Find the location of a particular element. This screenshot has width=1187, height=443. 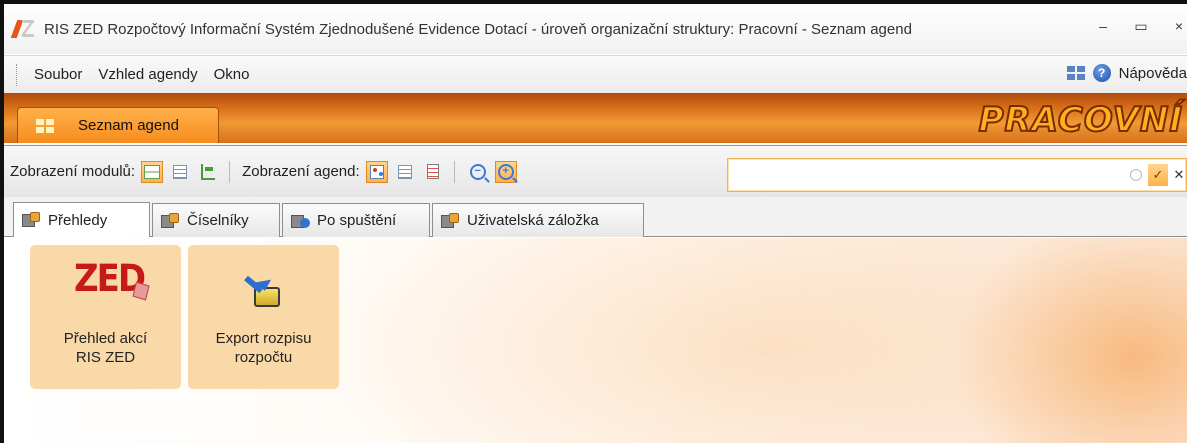

codelist-icon is located at coordinates (171, 221).